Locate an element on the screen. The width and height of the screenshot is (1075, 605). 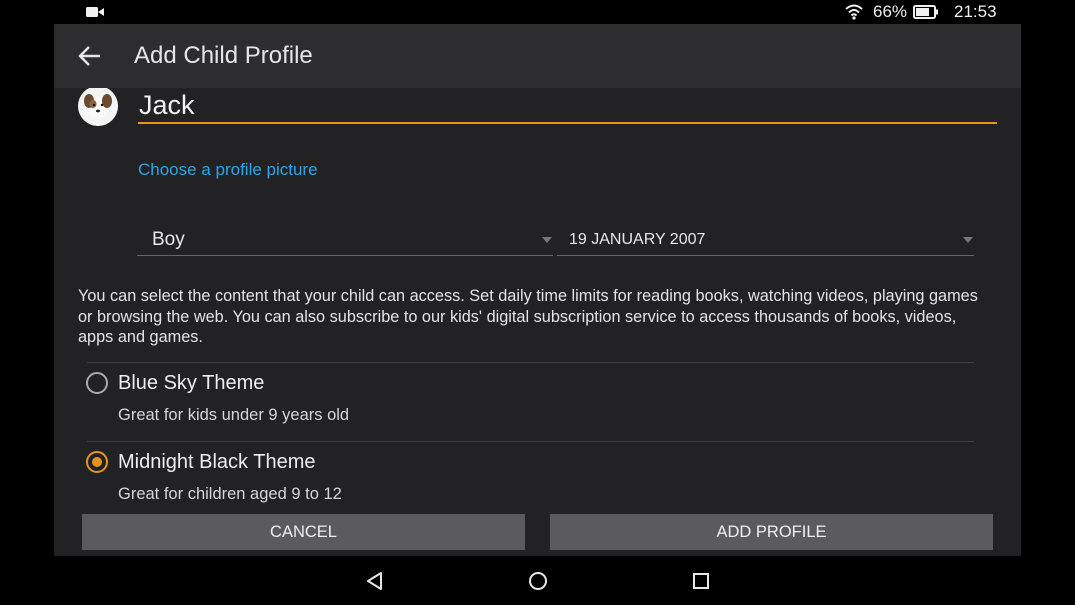
dog-avatar-icon is located at coordinates (98, 106).